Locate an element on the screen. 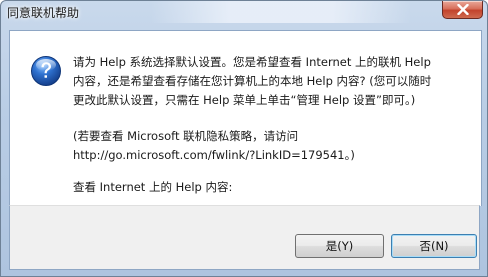 Image resolution: width=488 pixels, height=277 pixels. close-icon is located at coordinates (463, 9).